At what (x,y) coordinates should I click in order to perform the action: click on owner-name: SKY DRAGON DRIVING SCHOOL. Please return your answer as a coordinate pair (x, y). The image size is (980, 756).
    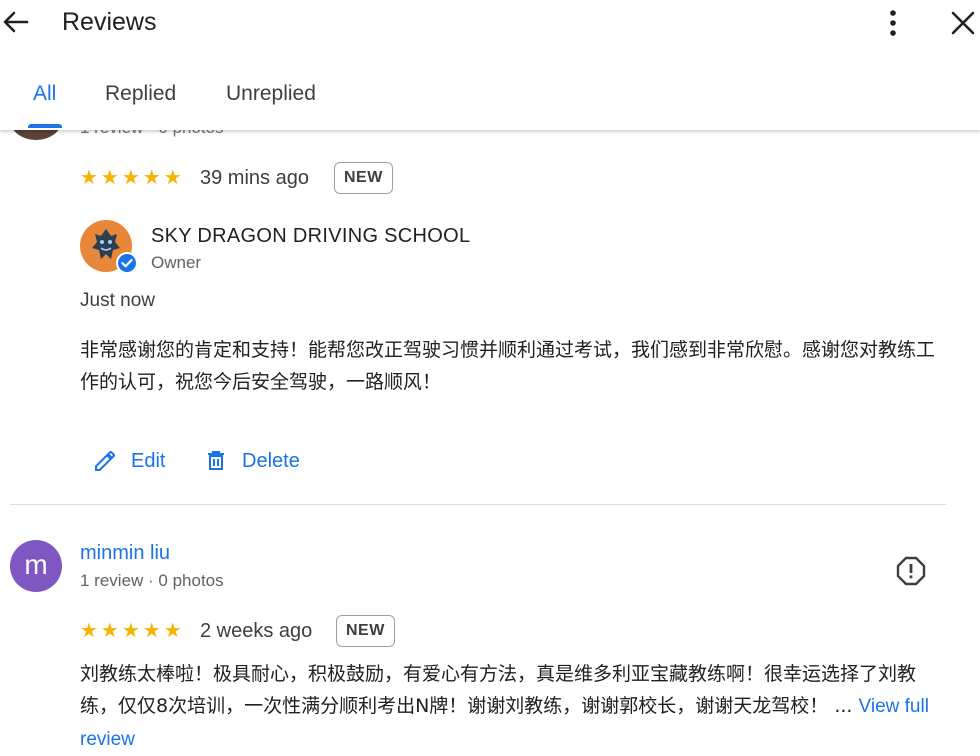
    Looking at the image, I should click on (311, 236).